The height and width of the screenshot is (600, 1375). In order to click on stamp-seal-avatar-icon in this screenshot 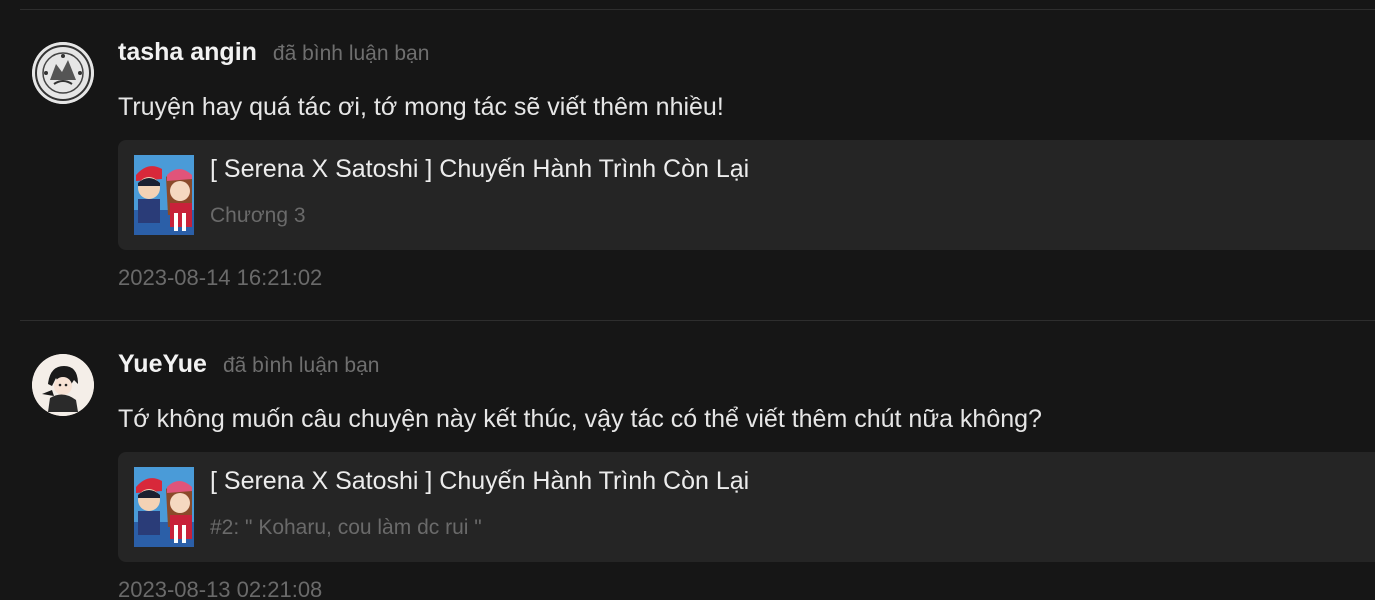, I will do `click(63, 73)`.